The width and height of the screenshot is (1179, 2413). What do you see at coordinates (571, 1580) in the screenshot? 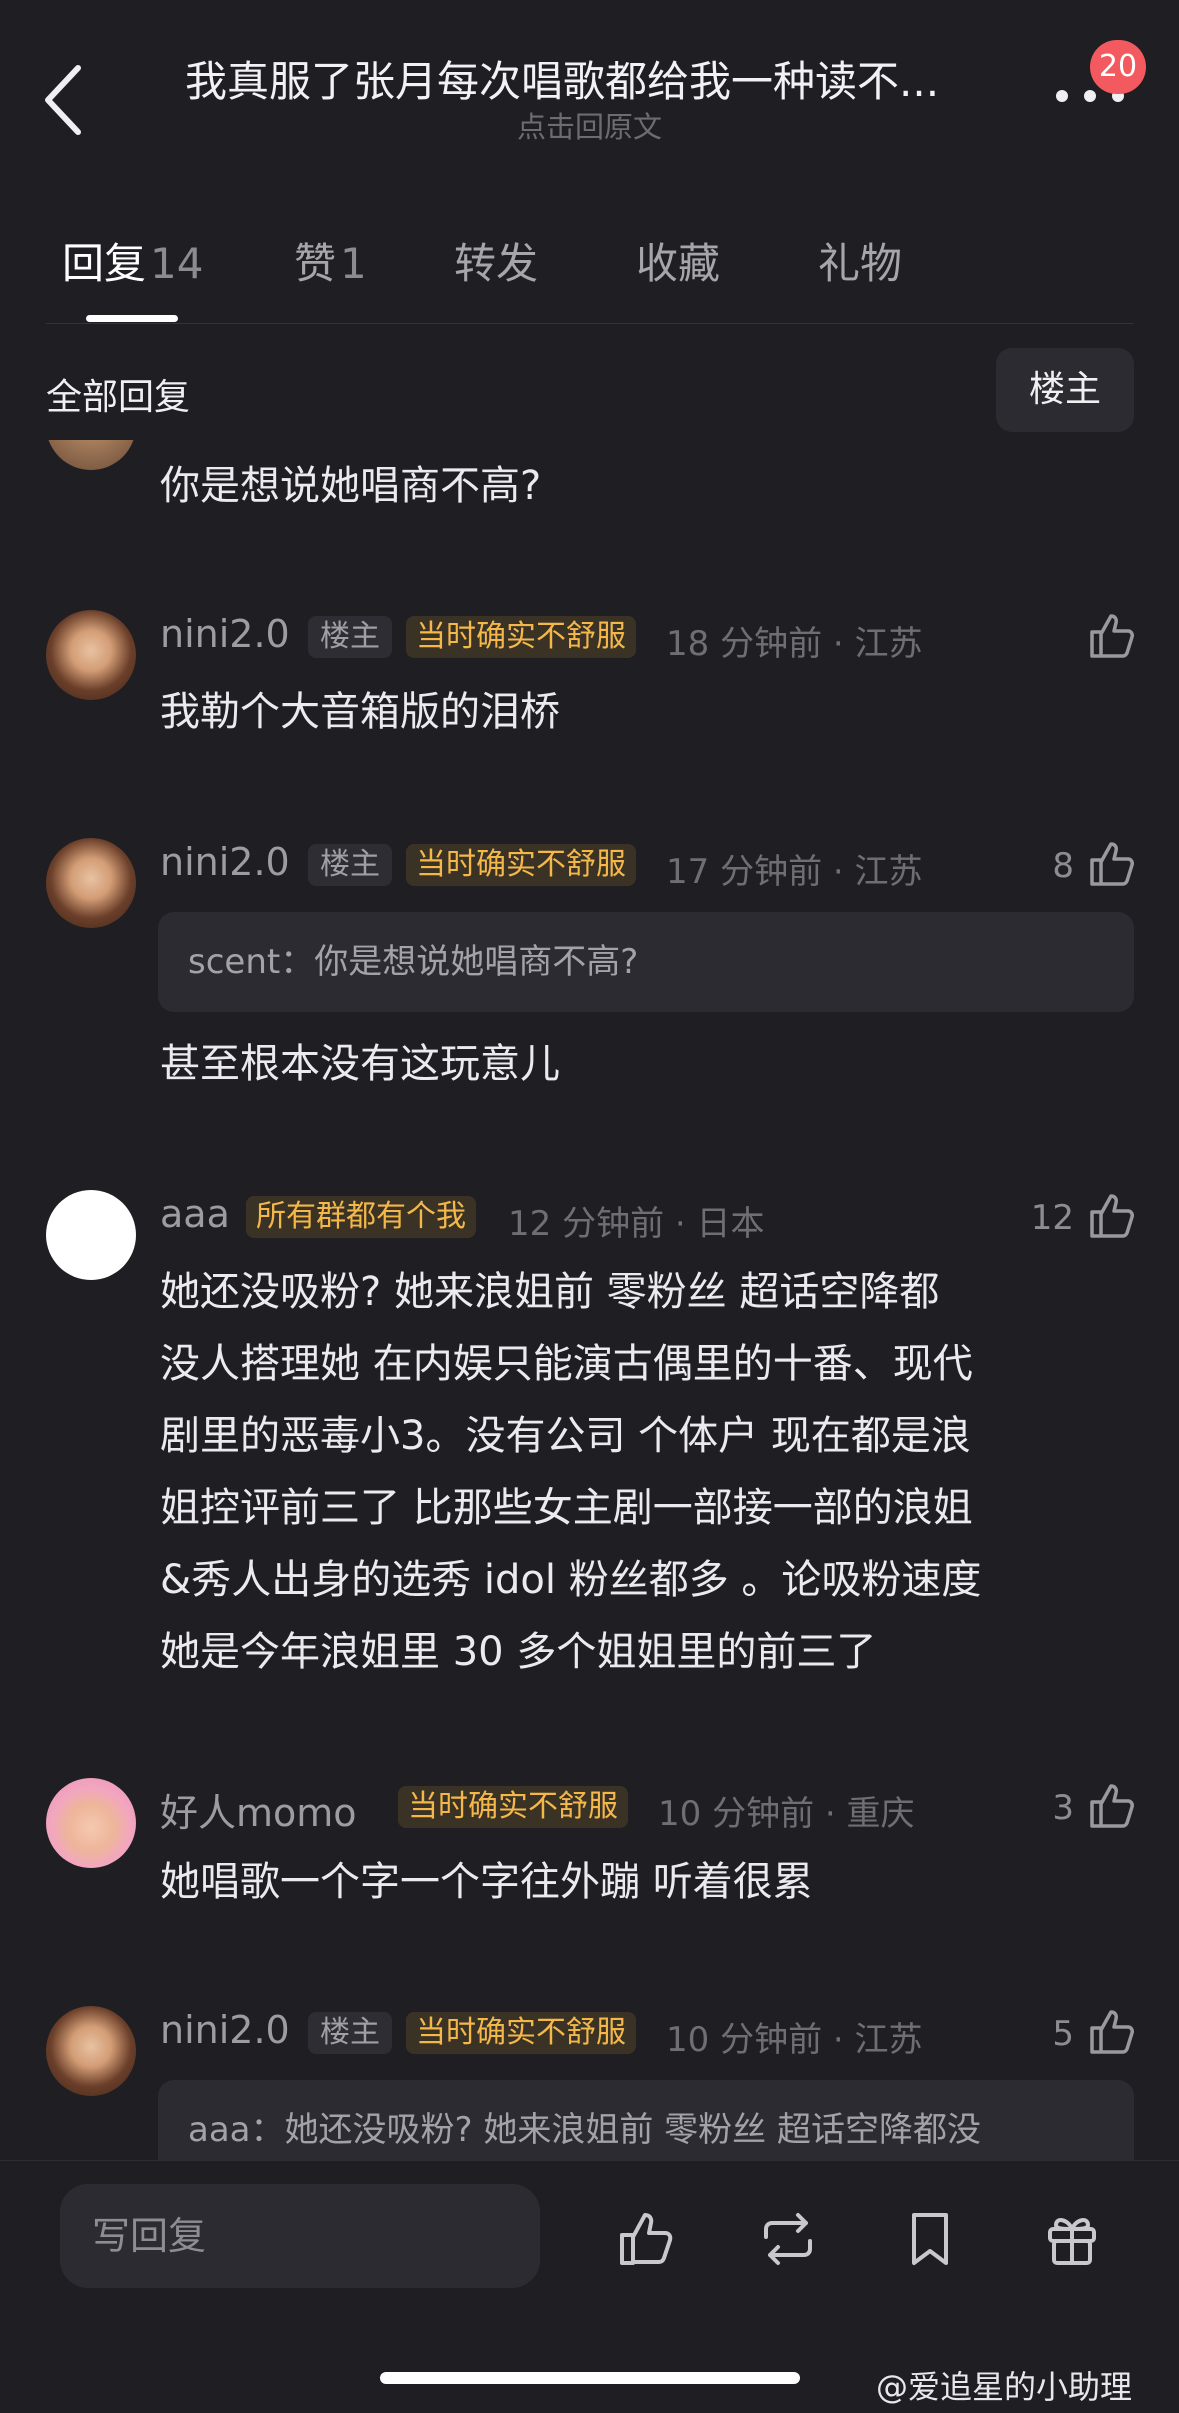
I see `comment-line: &秀人出身的选秀 idol 粉丝都多 。论吸粉速度` at bounding box center [571, 1580].